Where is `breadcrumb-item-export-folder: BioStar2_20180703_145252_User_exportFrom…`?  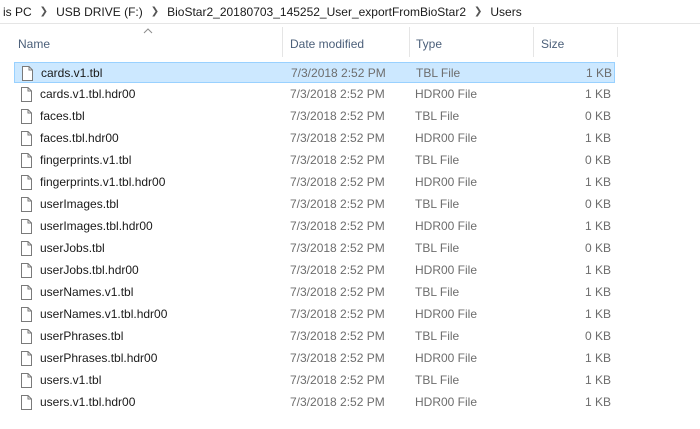
breadcrumb-item-export-folder: BioStar2_20180703_145252_User_exportFrom… is located at coordinates (316, 12).